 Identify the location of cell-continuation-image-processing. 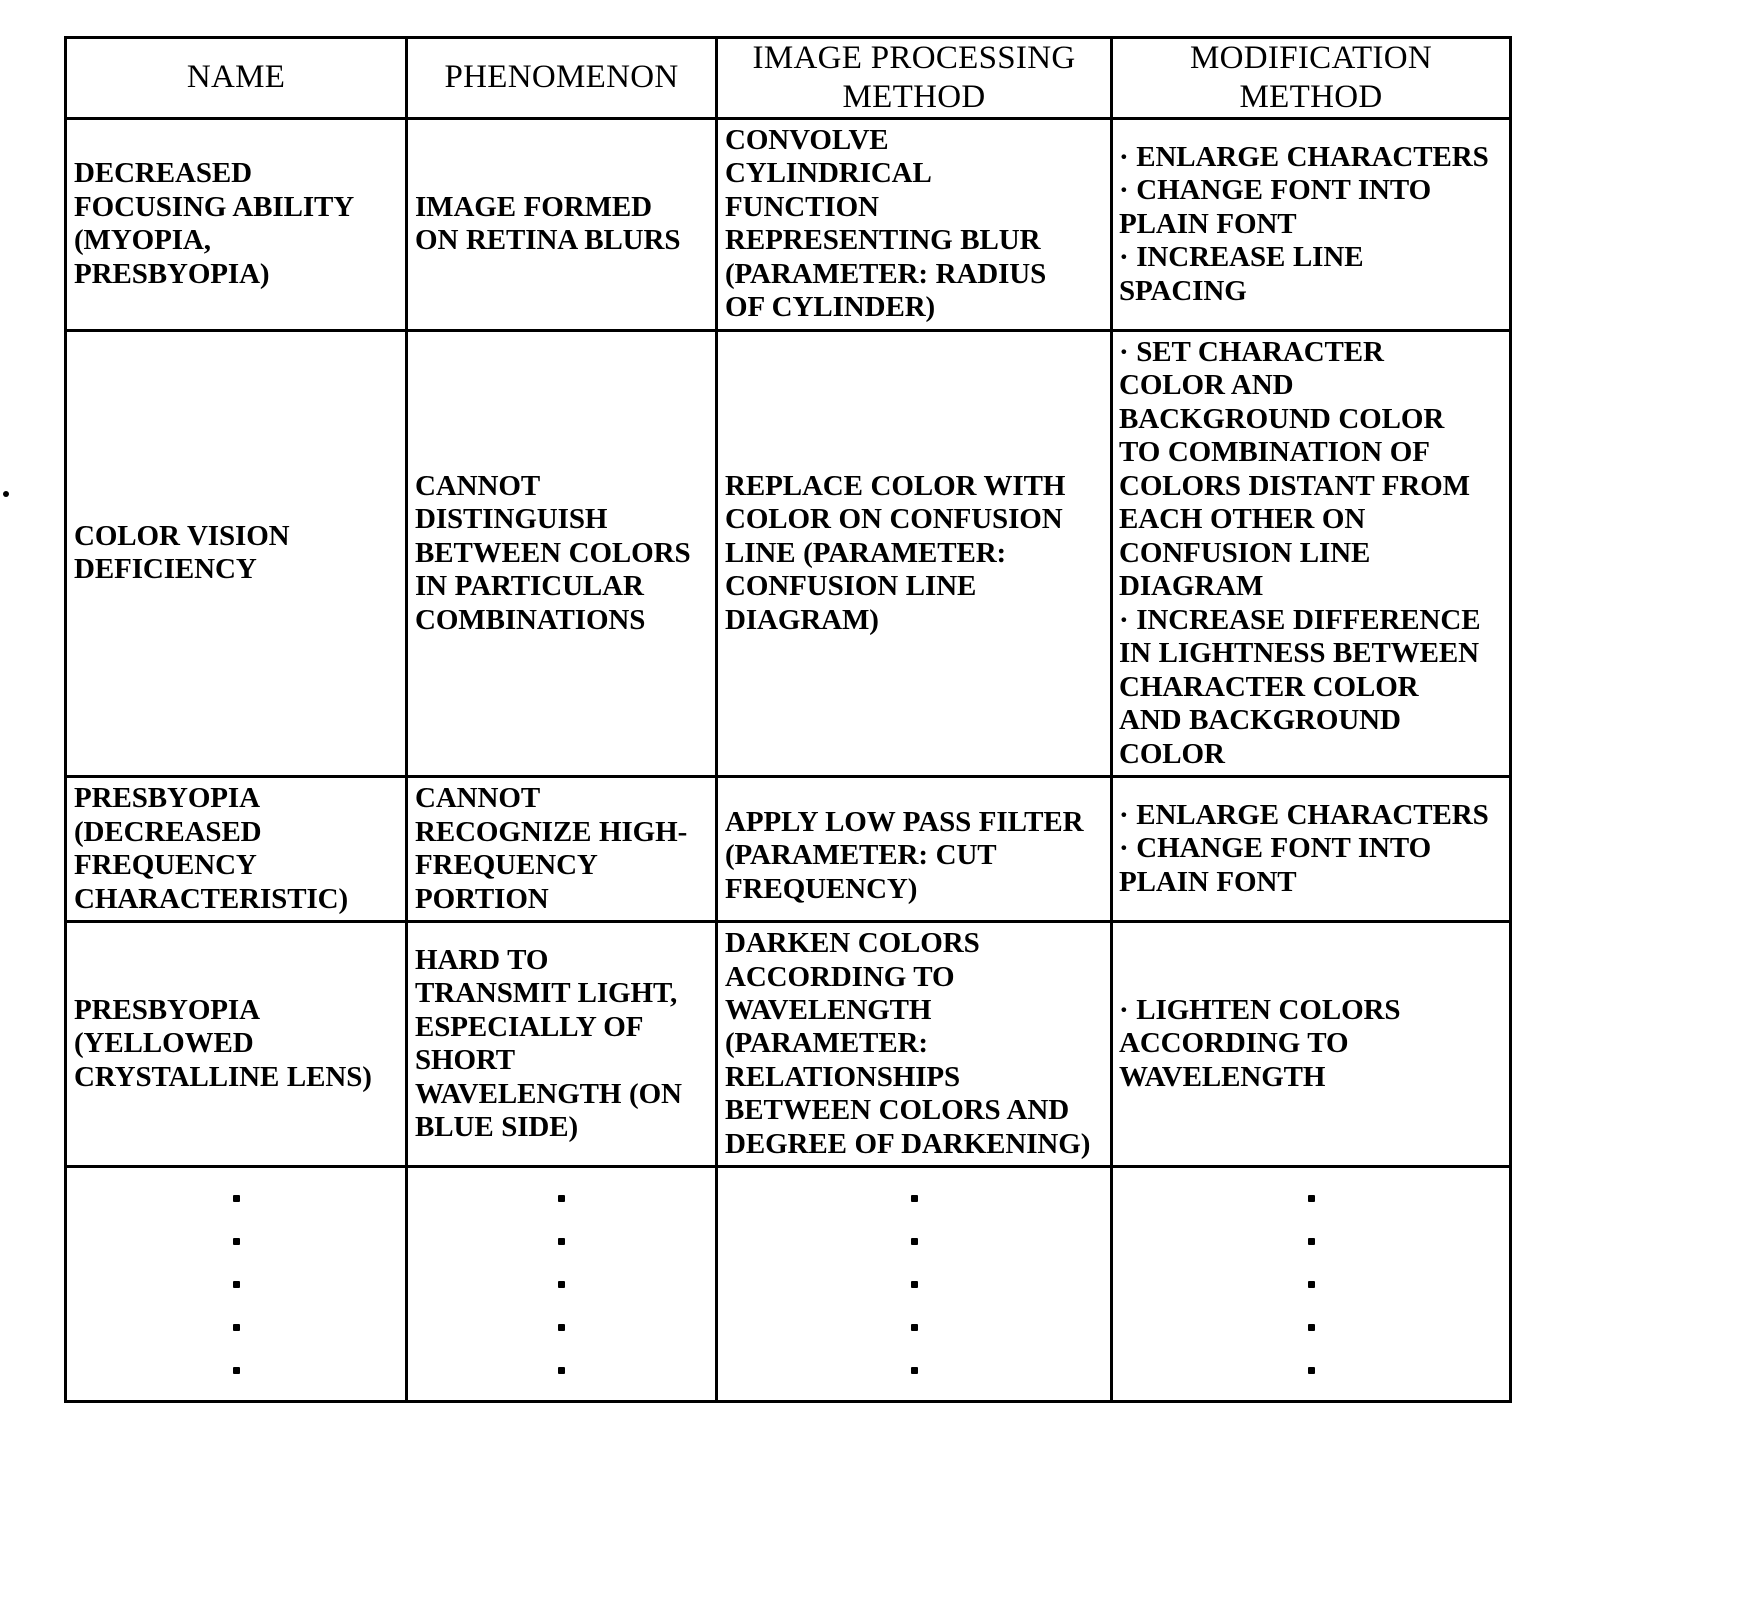
(914, 1284).